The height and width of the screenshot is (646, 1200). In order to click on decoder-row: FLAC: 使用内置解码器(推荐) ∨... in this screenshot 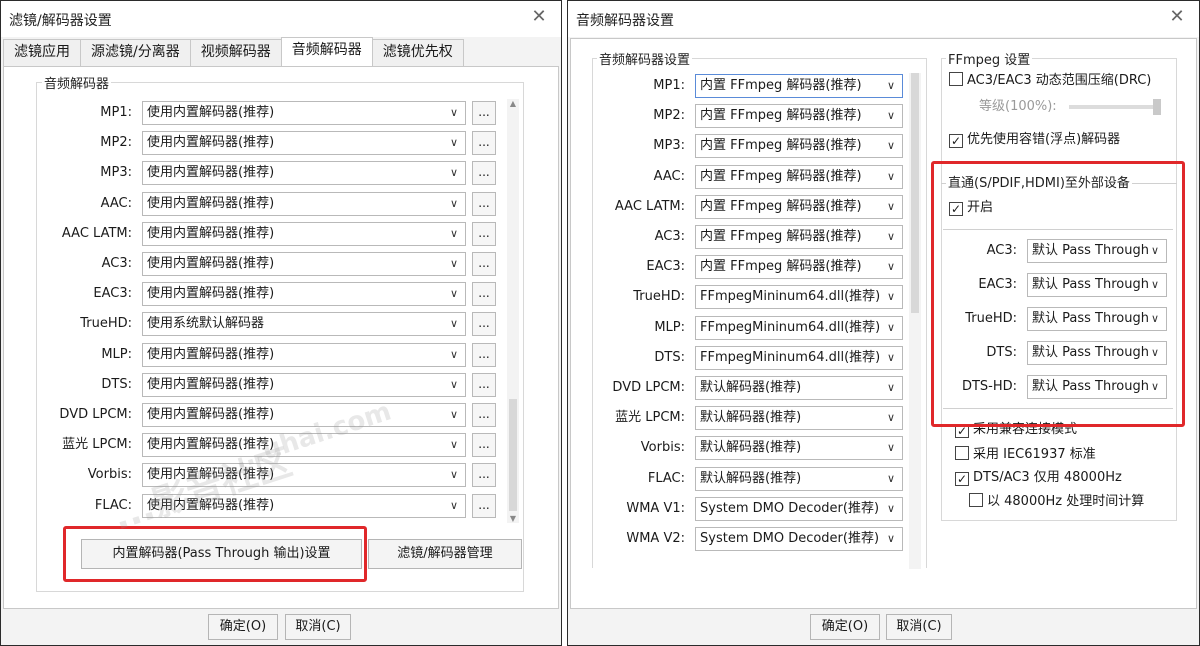, I will do `click(281, 505)`.